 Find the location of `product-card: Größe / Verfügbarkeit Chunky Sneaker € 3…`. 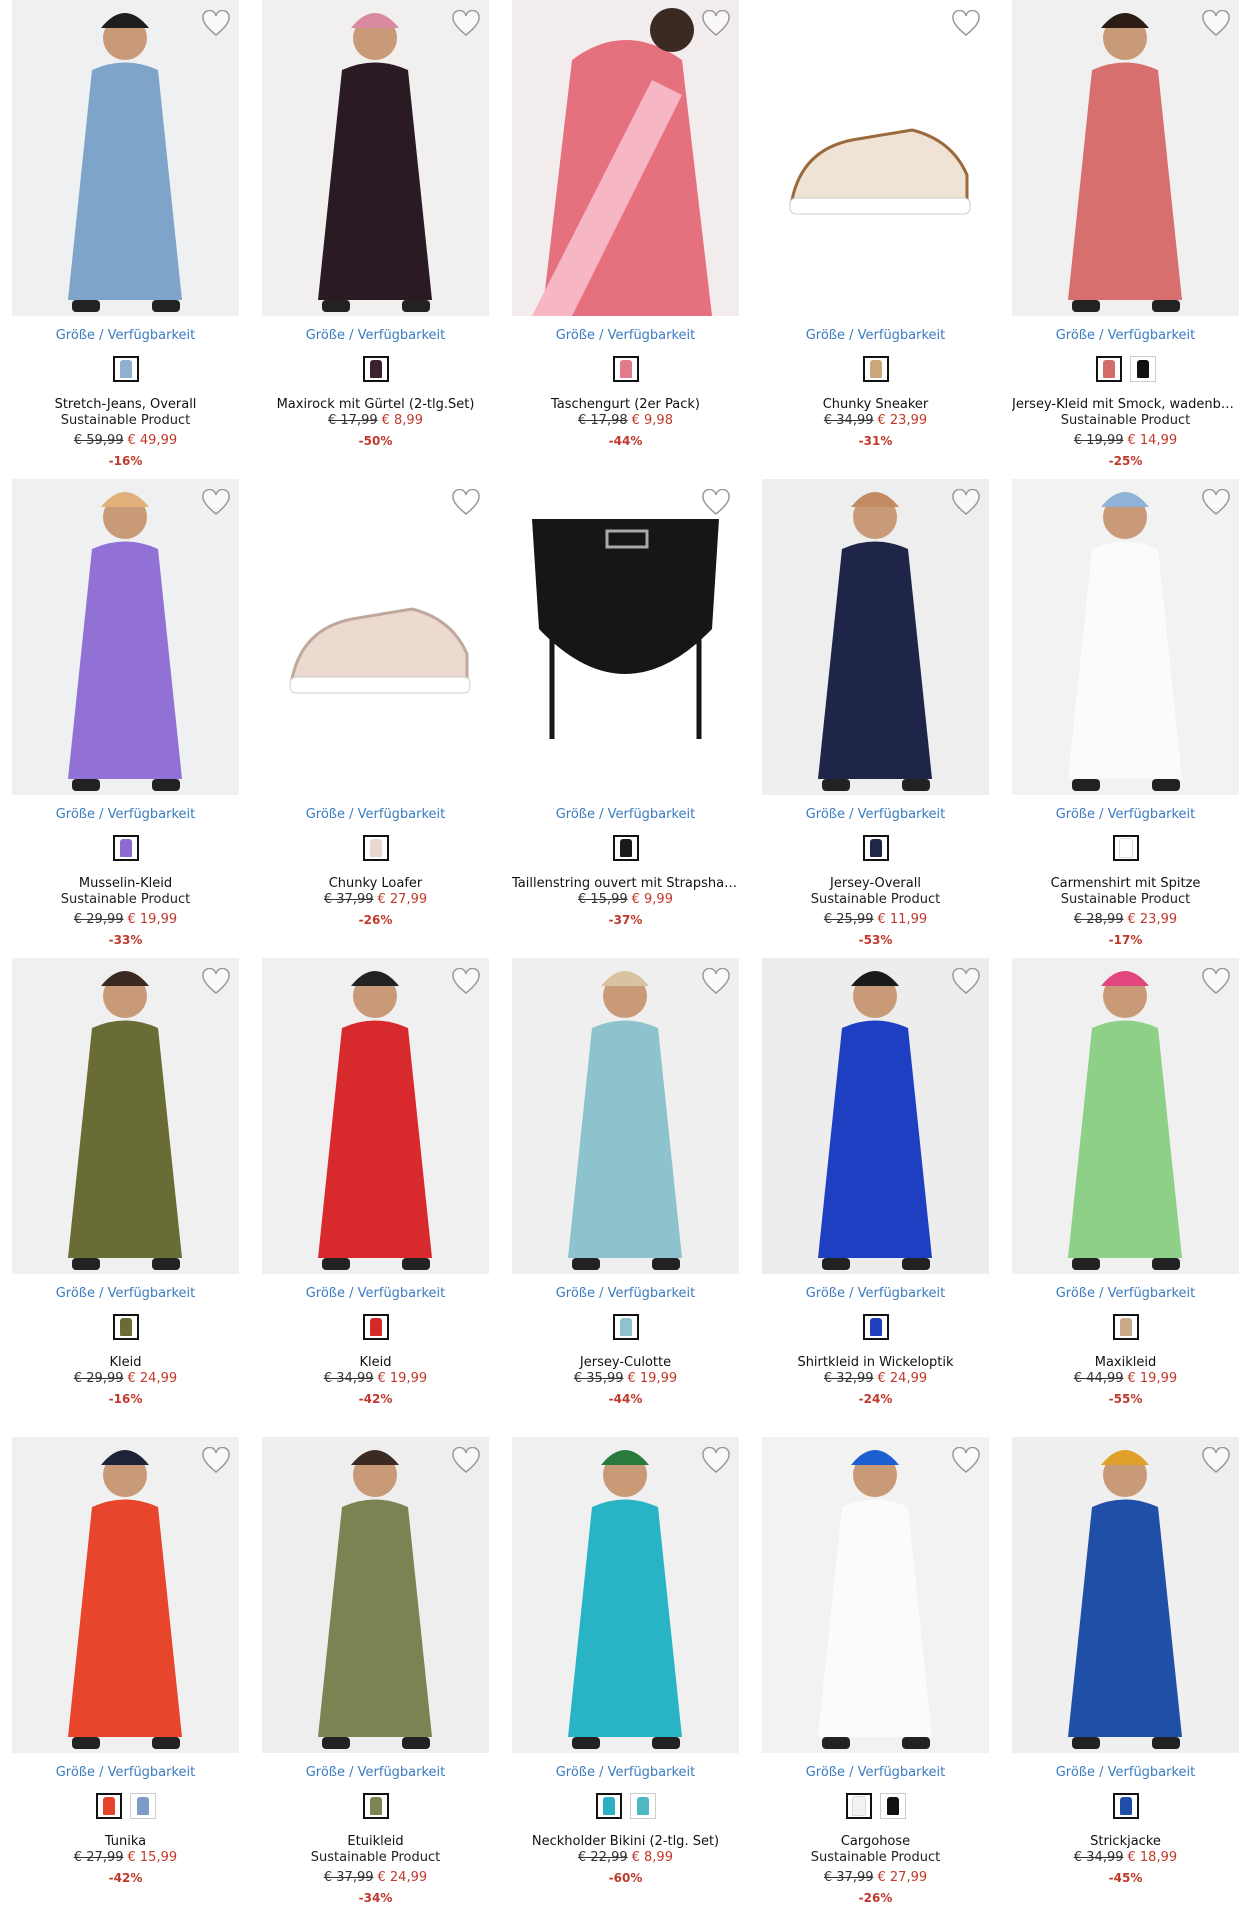

product-card: Größe / Verfügbarkeit Chunky Sneaker € 3… is located at coordinates (875, 238).